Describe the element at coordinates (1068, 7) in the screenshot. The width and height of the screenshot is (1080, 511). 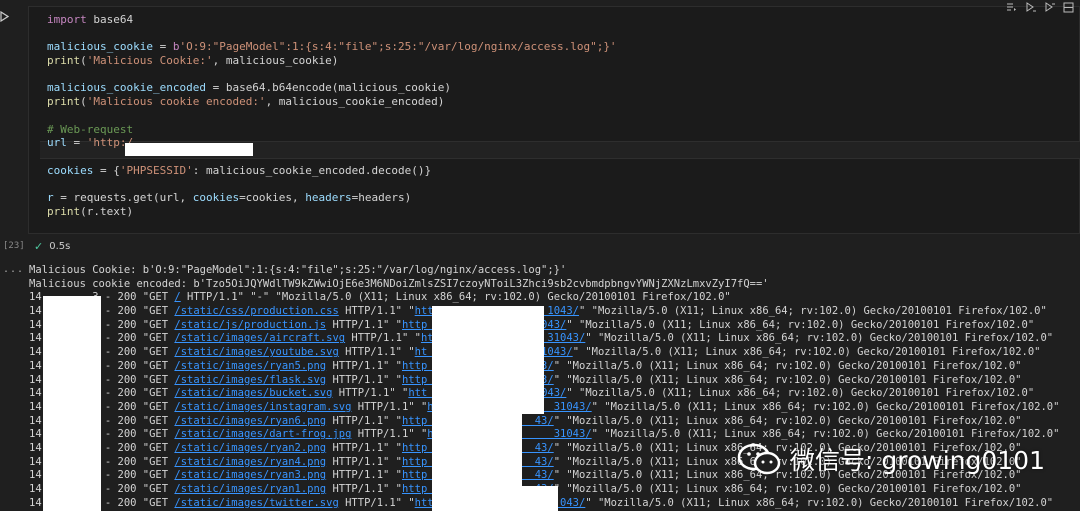
I see `split-cell-icon` at that location.